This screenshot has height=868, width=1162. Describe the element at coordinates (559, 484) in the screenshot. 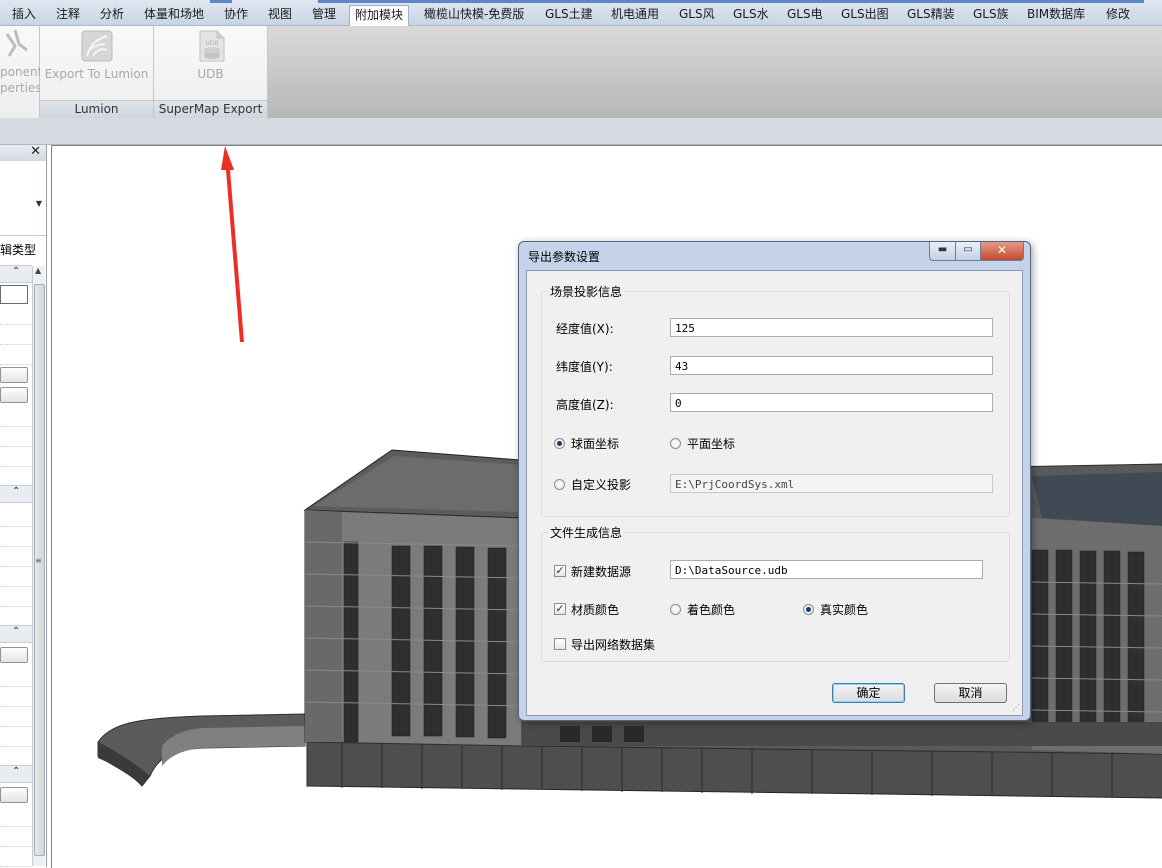

I see `custom-projection-radio` at that location.